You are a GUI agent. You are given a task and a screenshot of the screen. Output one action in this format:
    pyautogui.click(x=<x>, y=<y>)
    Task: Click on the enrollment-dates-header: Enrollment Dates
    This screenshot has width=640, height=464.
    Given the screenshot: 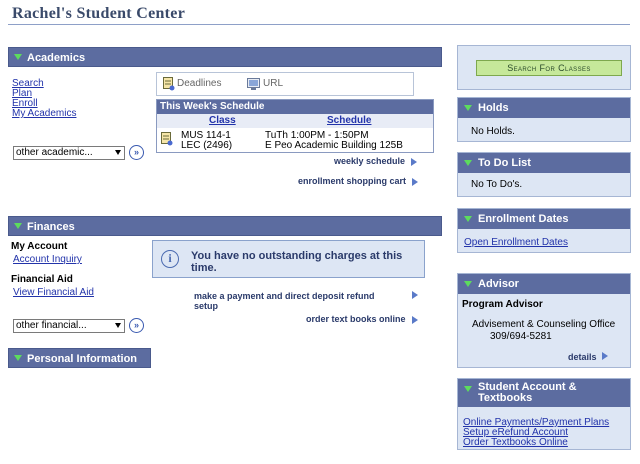 What is the action you would take?
    pyautogui.click(x=544, y=219)
    